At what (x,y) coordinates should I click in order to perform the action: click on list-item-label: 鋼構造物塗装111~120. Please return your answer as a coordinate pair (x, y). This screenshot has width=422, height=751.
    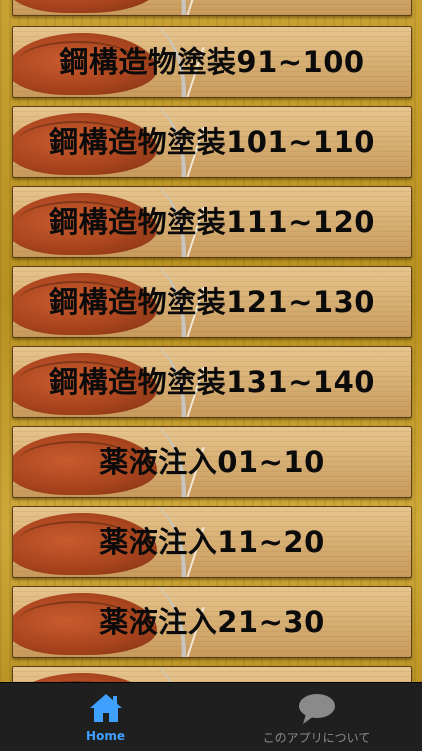
    Looking at the image, I should click on (212, 222).